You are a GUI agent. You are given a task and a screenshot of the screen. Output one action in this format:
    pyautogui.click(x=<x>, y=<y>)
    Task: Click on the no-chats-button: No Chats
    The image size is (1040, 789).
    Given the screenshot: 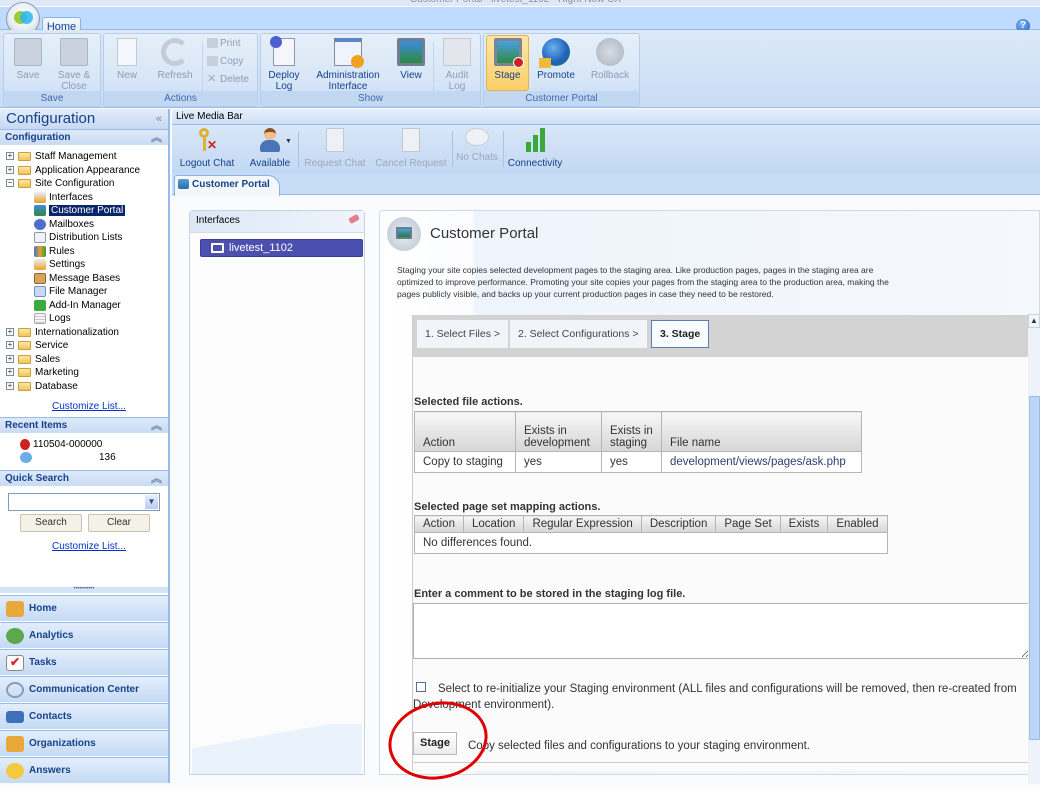 What is the action you would take?
    pyautogui.click(x=477, y=145)
    